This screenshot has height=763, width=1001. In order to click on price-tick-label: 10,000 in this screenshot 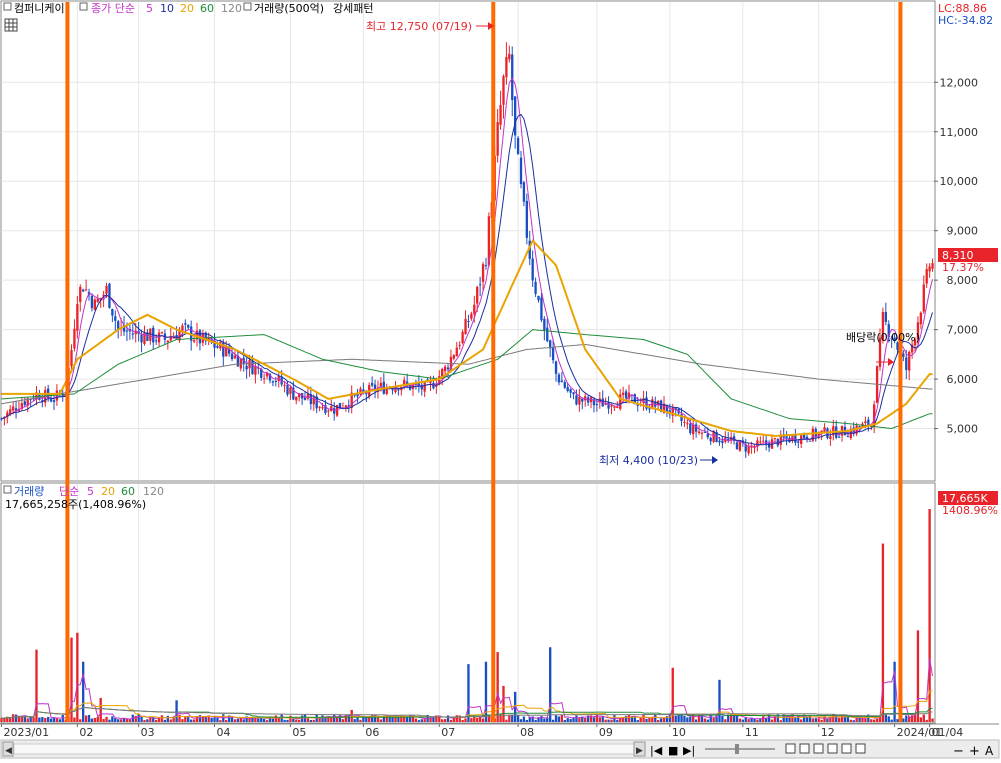, I will do `click(959, 181)`.